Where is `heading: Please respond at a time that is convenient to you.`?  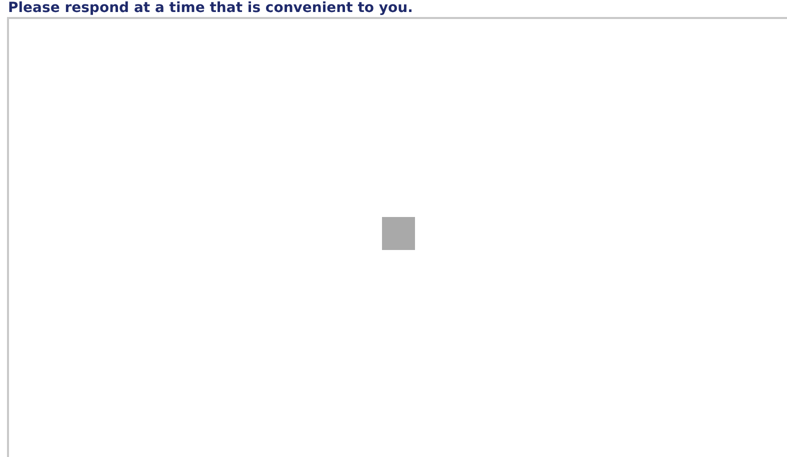 heading: Please respond at a time that is convenient to you. is located at coordinates (210, 8).